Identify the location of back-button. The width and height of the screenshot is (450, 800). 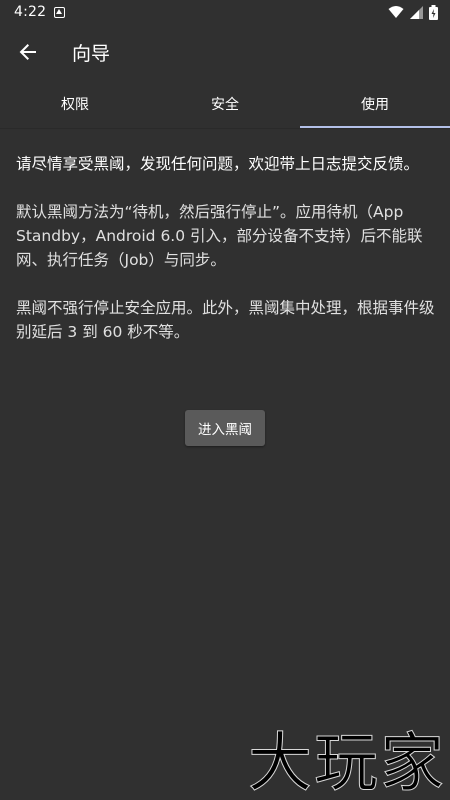
(28, 52).